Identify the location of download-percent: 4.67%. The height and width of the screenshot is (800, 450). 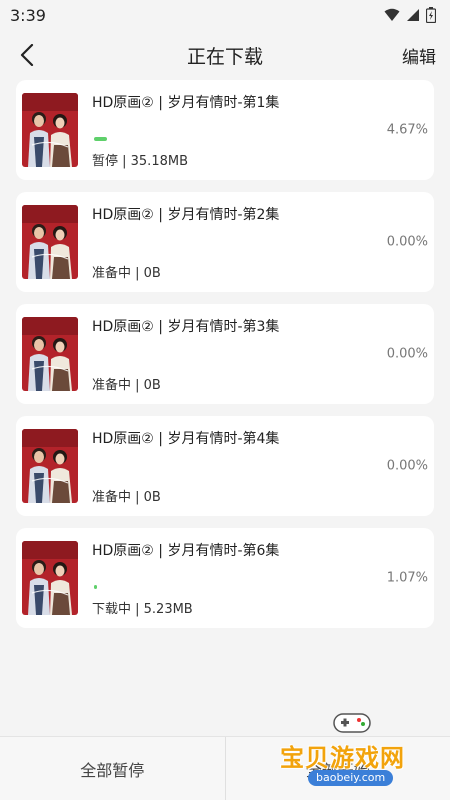
(407, 130).